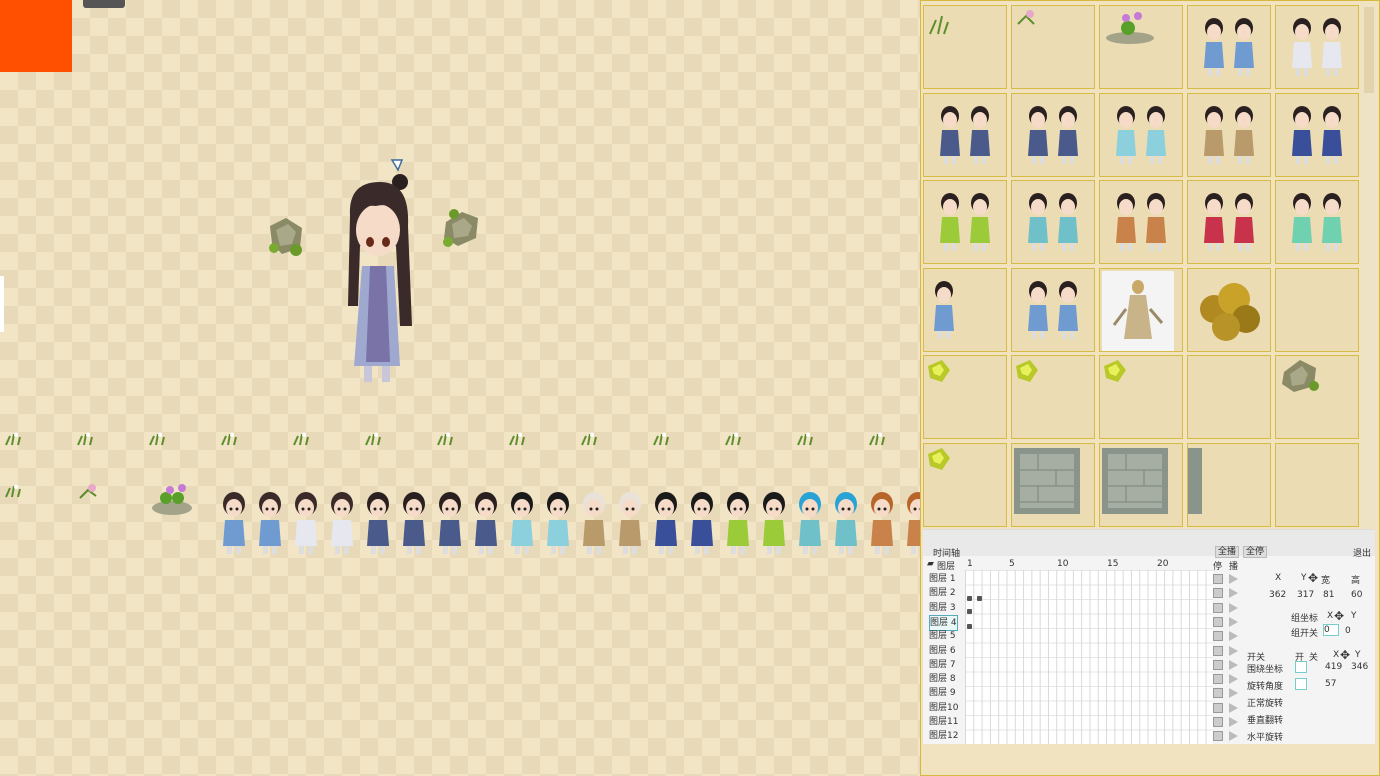 Image resolution: width=1380 pixels, height=776 pixels. Describe the element at coordinates (942, 679) in the screenshot. I see `timeline-layer-row: 图层 8` at that location.